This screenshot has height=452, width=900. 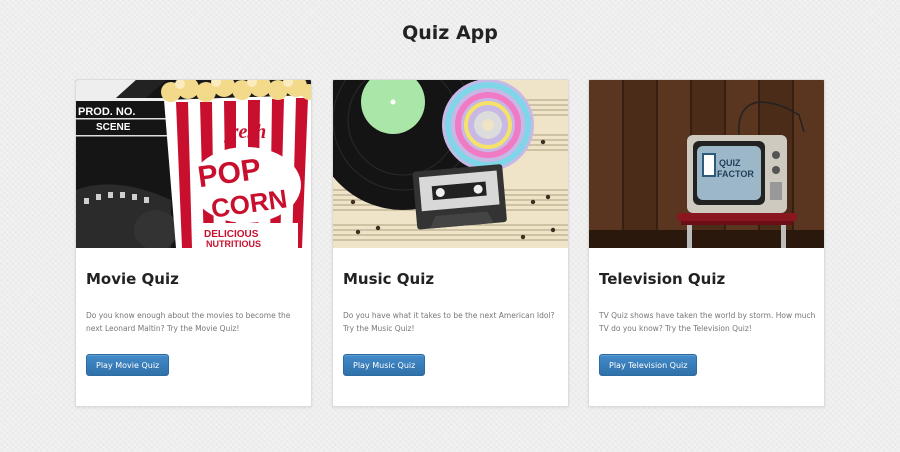 What do you see at coordinates (662, 279) in the screenshot?
I see `television-quiz-title: Television Quiz` at bounding box center [662, 279].